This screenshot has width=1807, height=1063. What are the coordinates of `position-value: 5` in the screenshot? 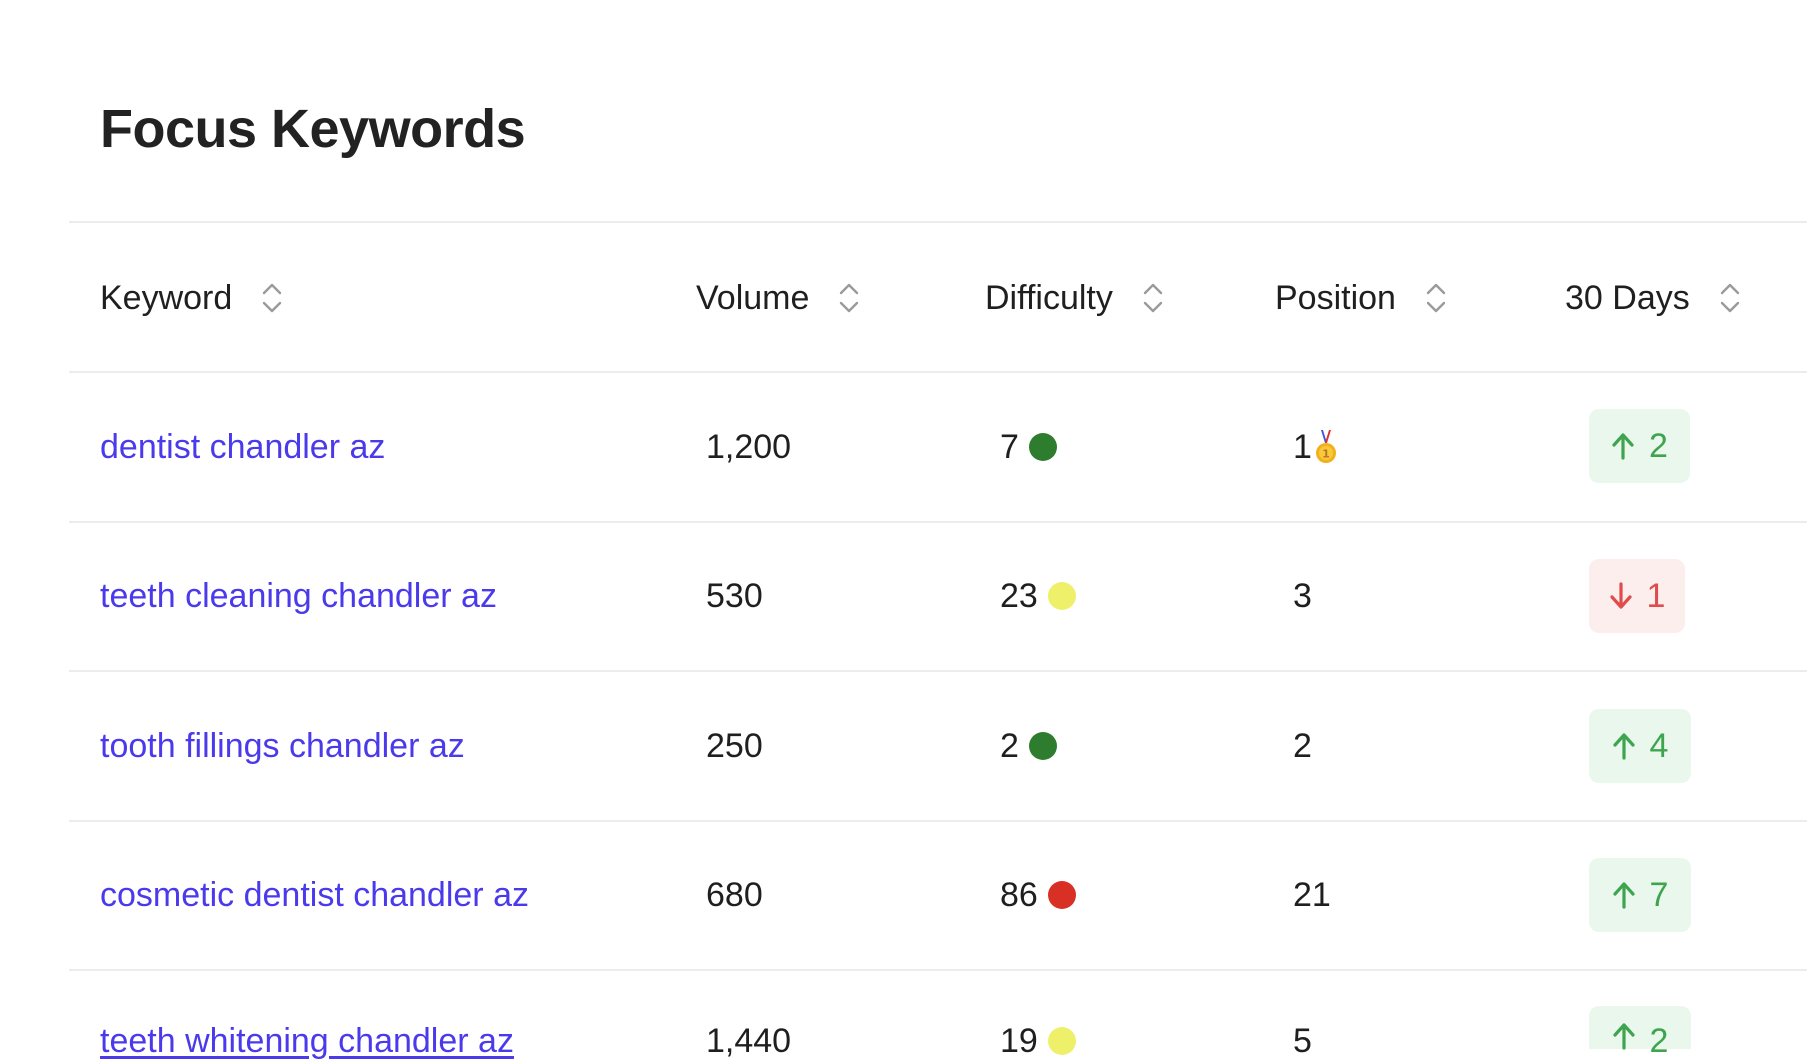 It's located at (1302, 1040).